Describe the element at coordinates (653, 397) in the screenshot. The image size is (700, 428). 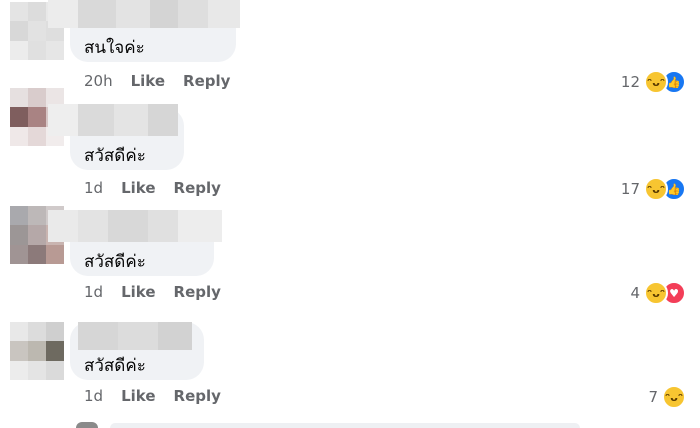
I see `reaction-count: 7` at that location.